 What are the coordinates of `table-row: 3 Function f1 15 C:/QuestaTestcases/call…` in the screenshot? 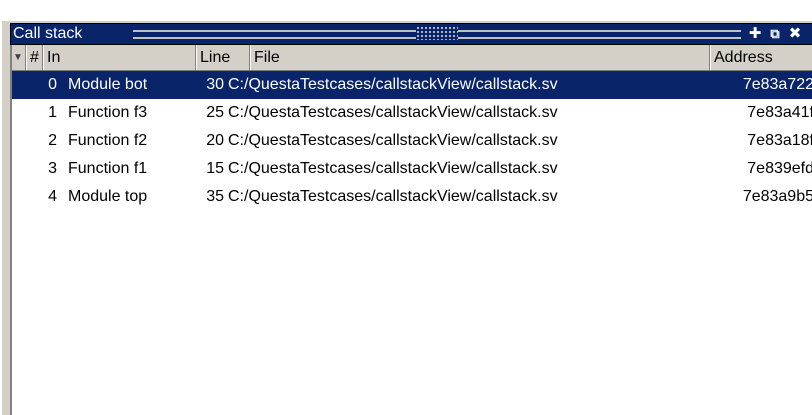 It's located at (412, 169).